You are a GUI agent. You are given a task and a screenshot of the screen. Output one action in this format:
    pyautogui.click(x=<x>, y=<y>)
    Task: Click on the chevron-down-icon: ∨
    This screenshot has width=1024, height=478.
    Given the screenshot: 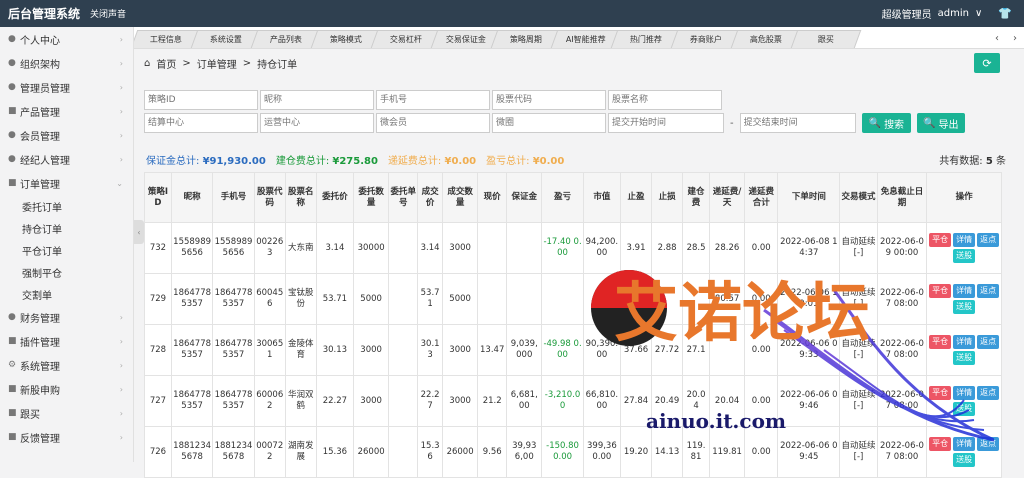 What is the action you would take?
    pyautogui.click(x=978, y=13)
    